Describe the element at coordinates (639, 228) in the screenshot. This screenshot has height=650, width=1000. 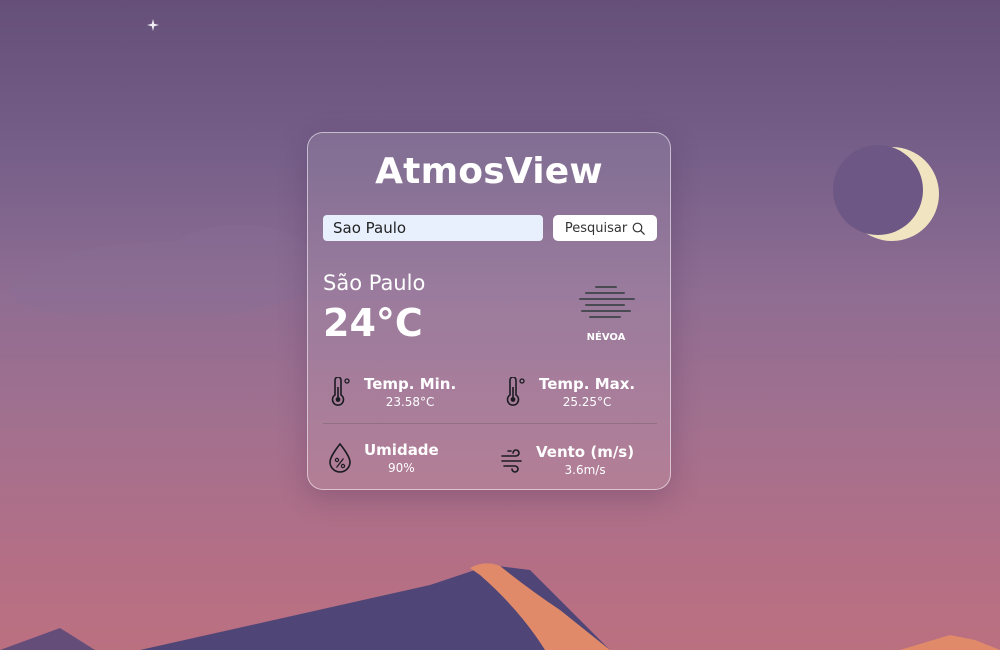
I see `search-icon` at that location.